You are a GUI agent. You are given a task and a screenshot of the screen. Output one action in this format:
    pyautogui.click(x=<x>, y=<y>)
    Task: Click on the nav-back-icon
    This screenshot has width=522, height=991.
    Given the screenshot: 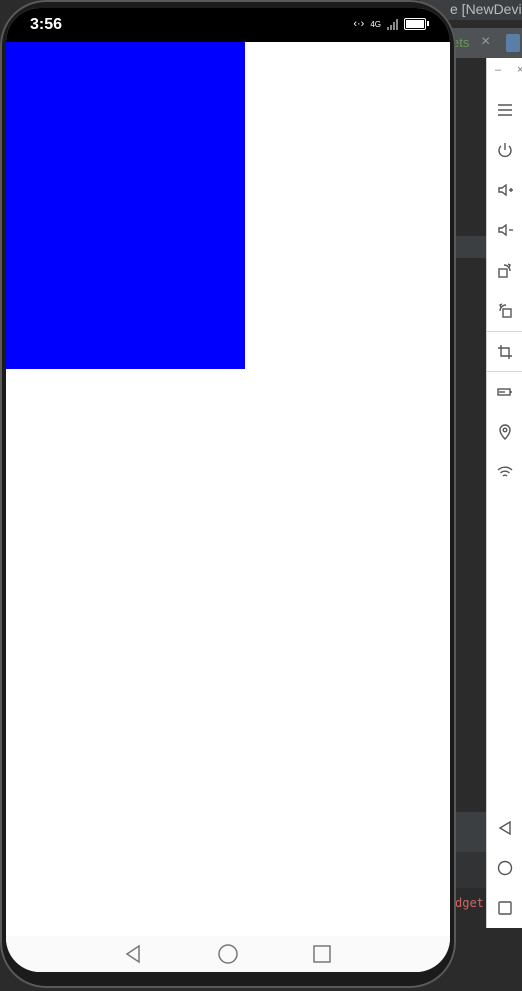 What is the action you would take?
    pyautogui.click(x=133, y=954)
    